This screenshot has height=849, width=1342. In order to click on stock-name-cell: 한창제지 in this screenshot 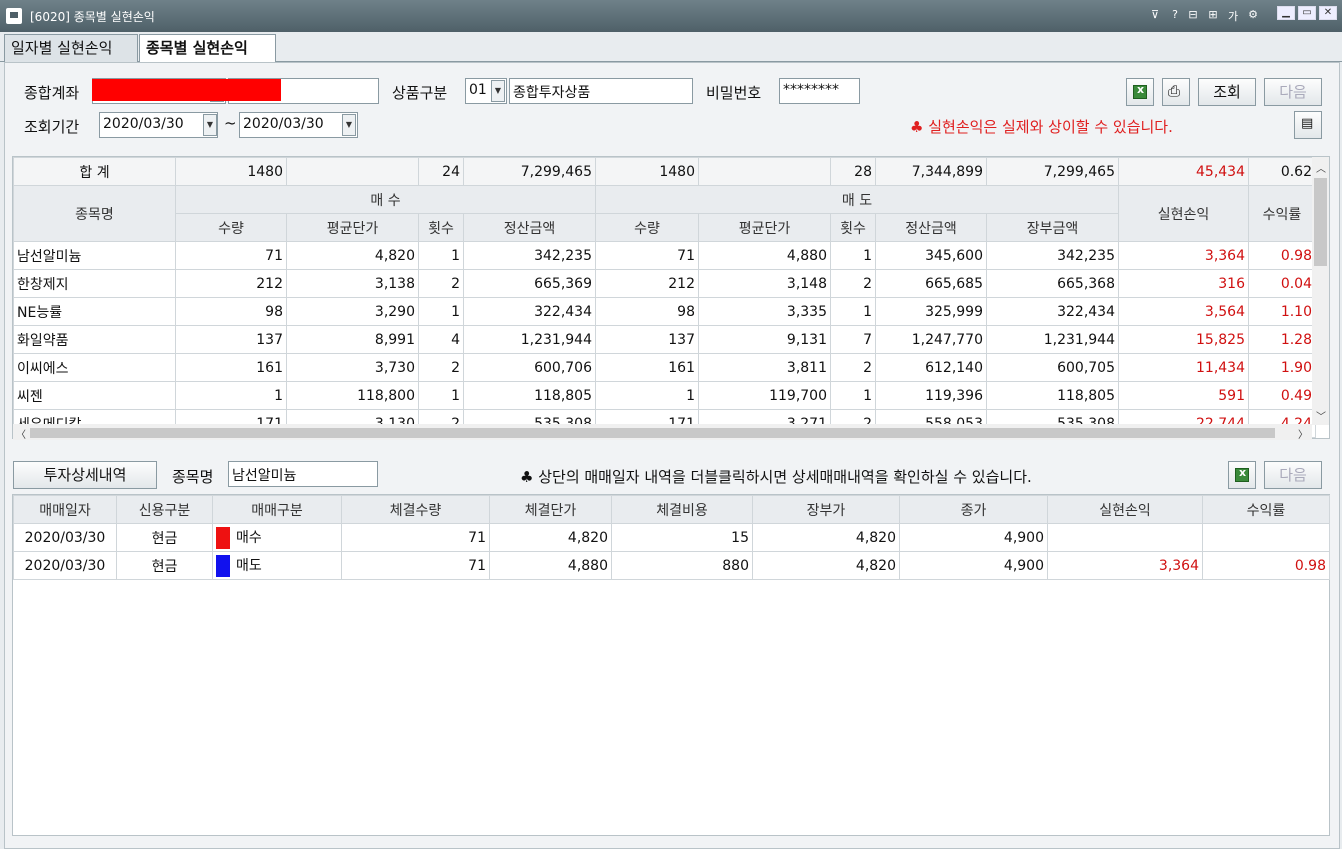, I will do `click(94, 283)`.